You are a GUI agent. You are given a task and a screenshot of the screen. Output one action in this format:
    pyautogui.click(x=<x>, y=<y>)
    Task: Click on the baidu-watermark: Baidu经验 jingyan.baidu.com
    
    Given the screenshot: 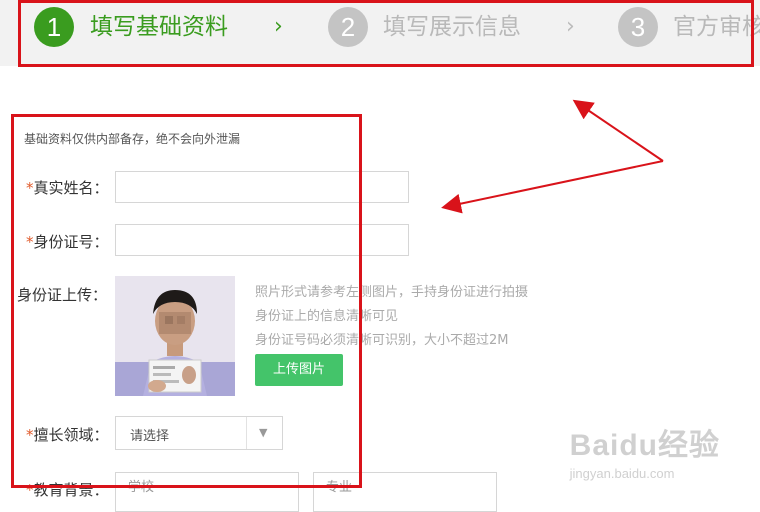 What is the action you would take?
    pyautogui.click(x=645, y=450)
    